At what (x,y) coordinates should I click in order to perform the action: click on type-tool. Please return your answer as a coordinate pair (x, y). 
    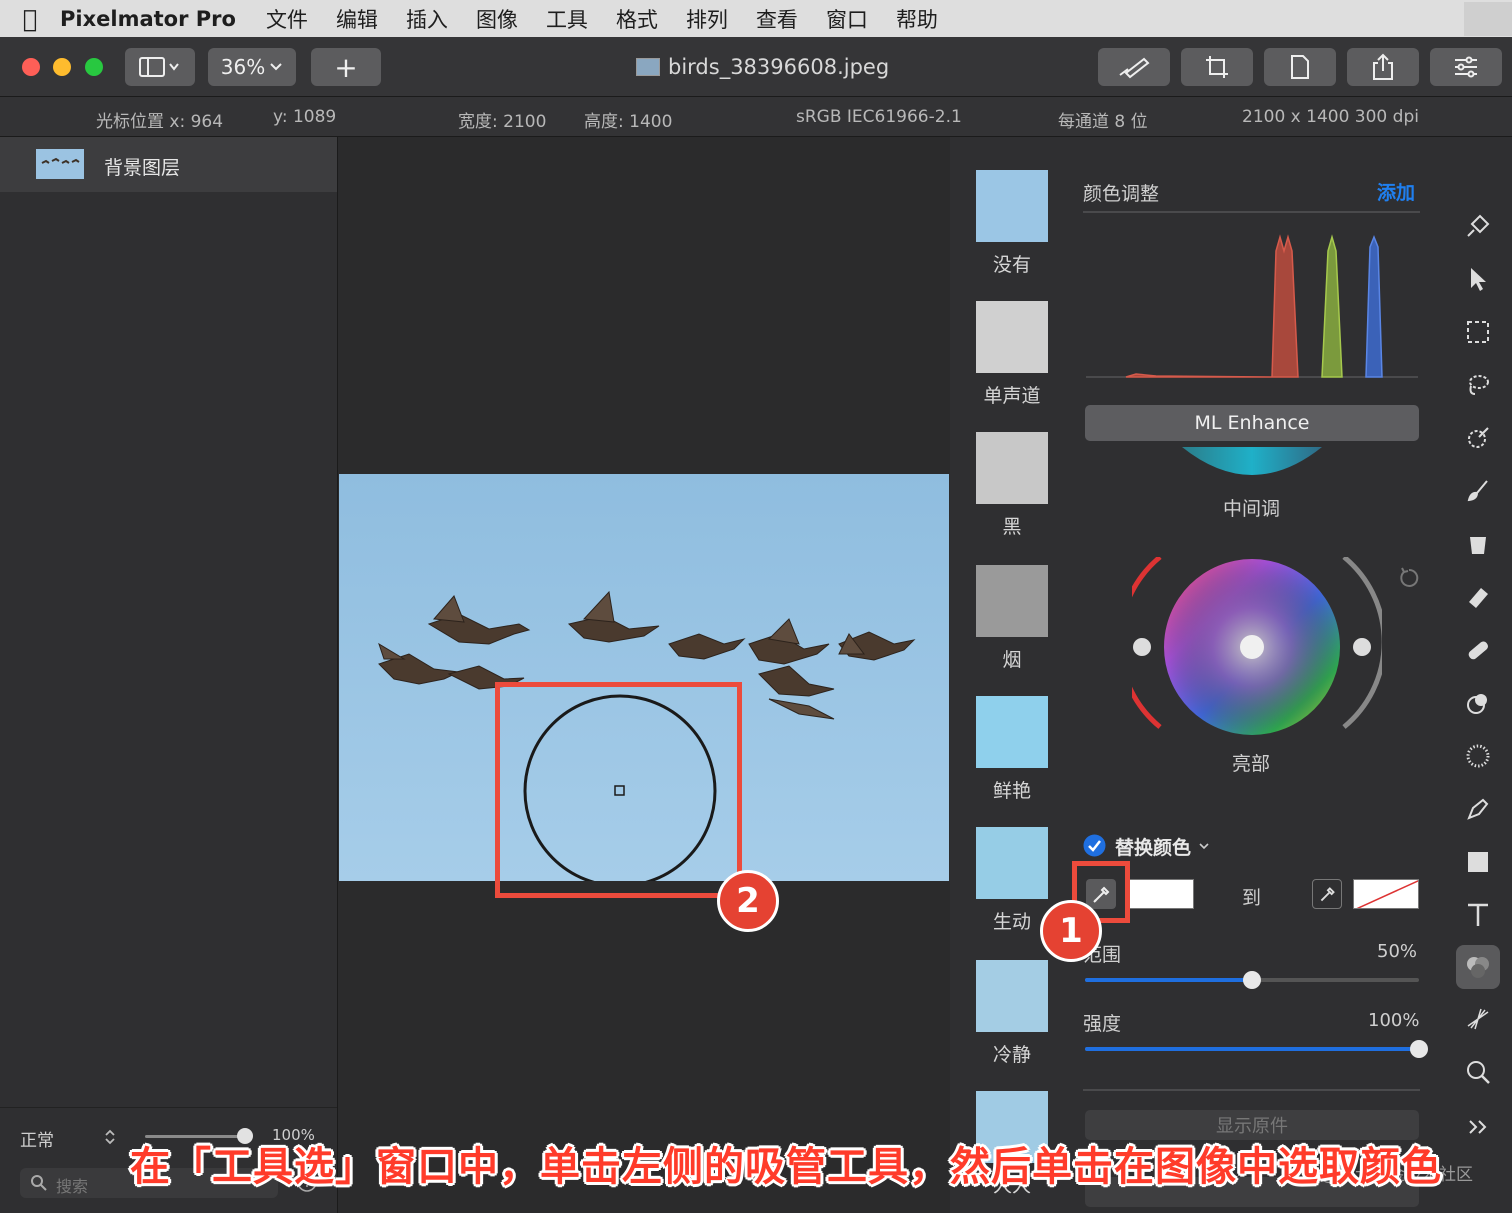
    Looking at the image, I should click on (1478, 915).